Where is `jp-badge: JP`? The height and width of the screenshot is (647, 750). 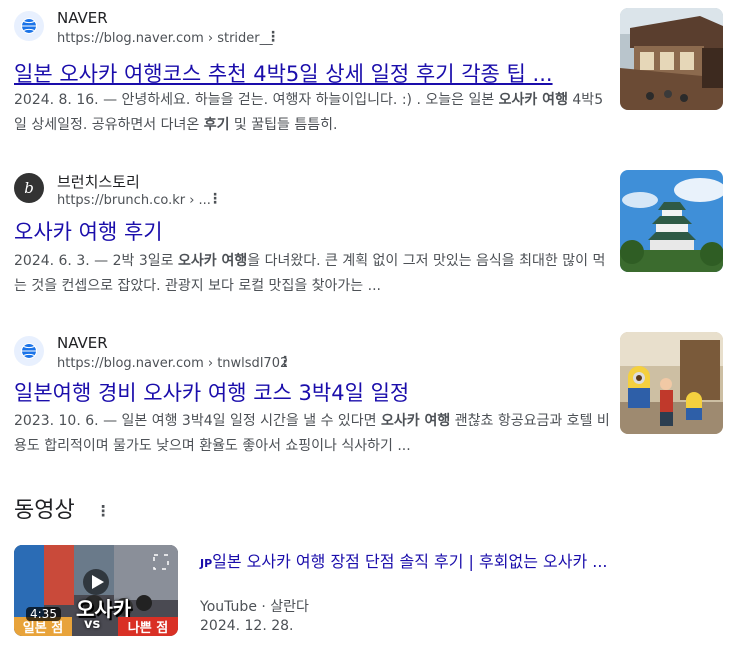 jp-badge: JP is located at coordinates (206, 563).